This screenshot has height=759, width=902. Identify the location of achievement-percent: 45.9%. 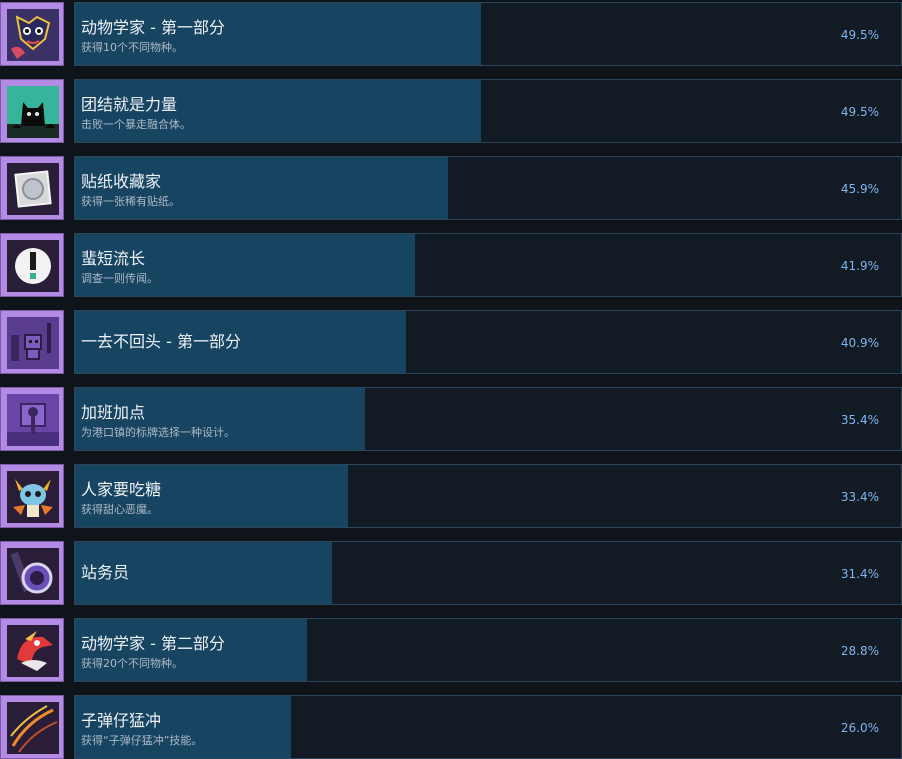
(859, 189).